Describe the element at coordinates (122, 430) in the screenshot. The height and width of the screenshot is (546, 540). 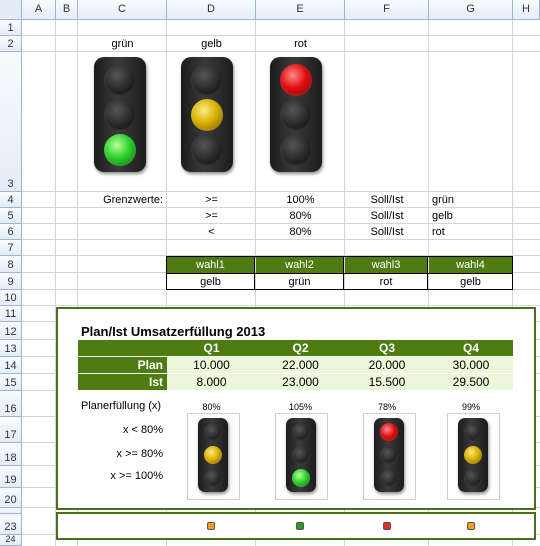
I see `legend-item: x < 80%` at that location.